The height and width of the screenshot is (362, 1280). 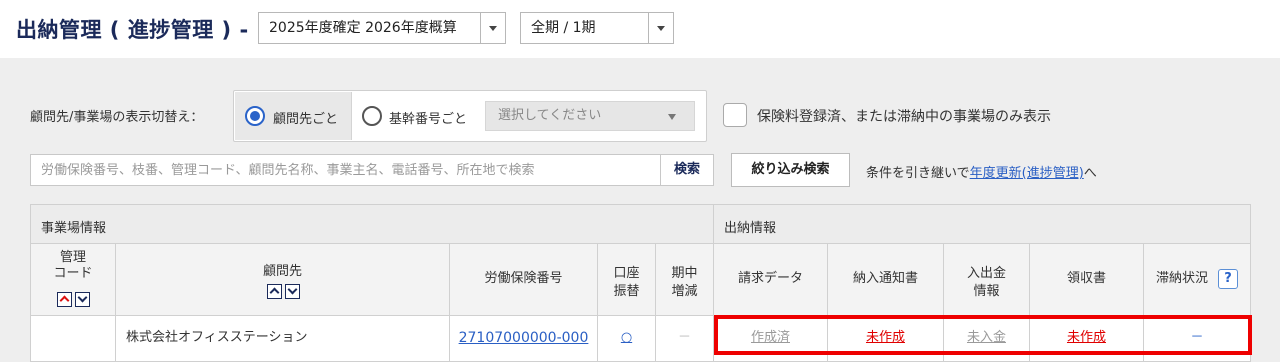 I want to click on search-input, so click(x=346, y=170).